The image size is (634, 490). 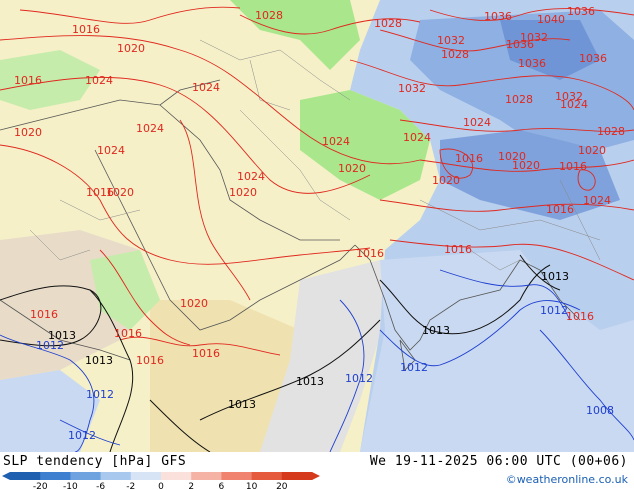 What do you see at coordinates (100, 486) in the screenshot?
I see `colorbar-tick-label: -6` at bounding box center [100, 486].